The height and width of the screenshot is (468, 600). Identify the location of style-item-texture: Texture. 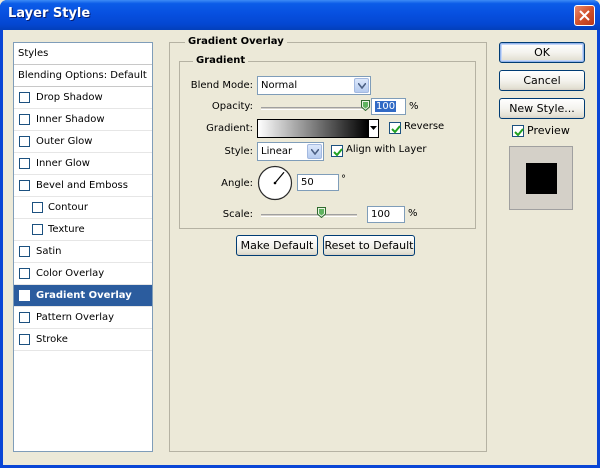
(83, 230).